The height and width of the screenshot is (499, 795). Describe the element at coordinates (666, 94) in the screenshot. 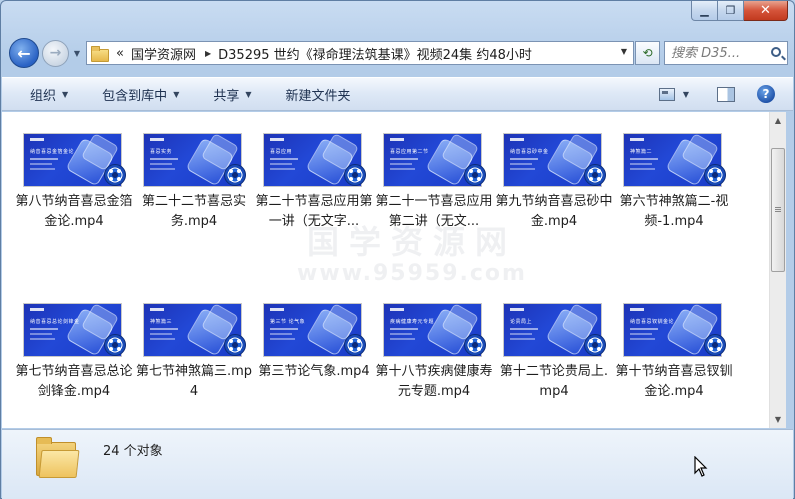

I see `change-view-icon` at that location.